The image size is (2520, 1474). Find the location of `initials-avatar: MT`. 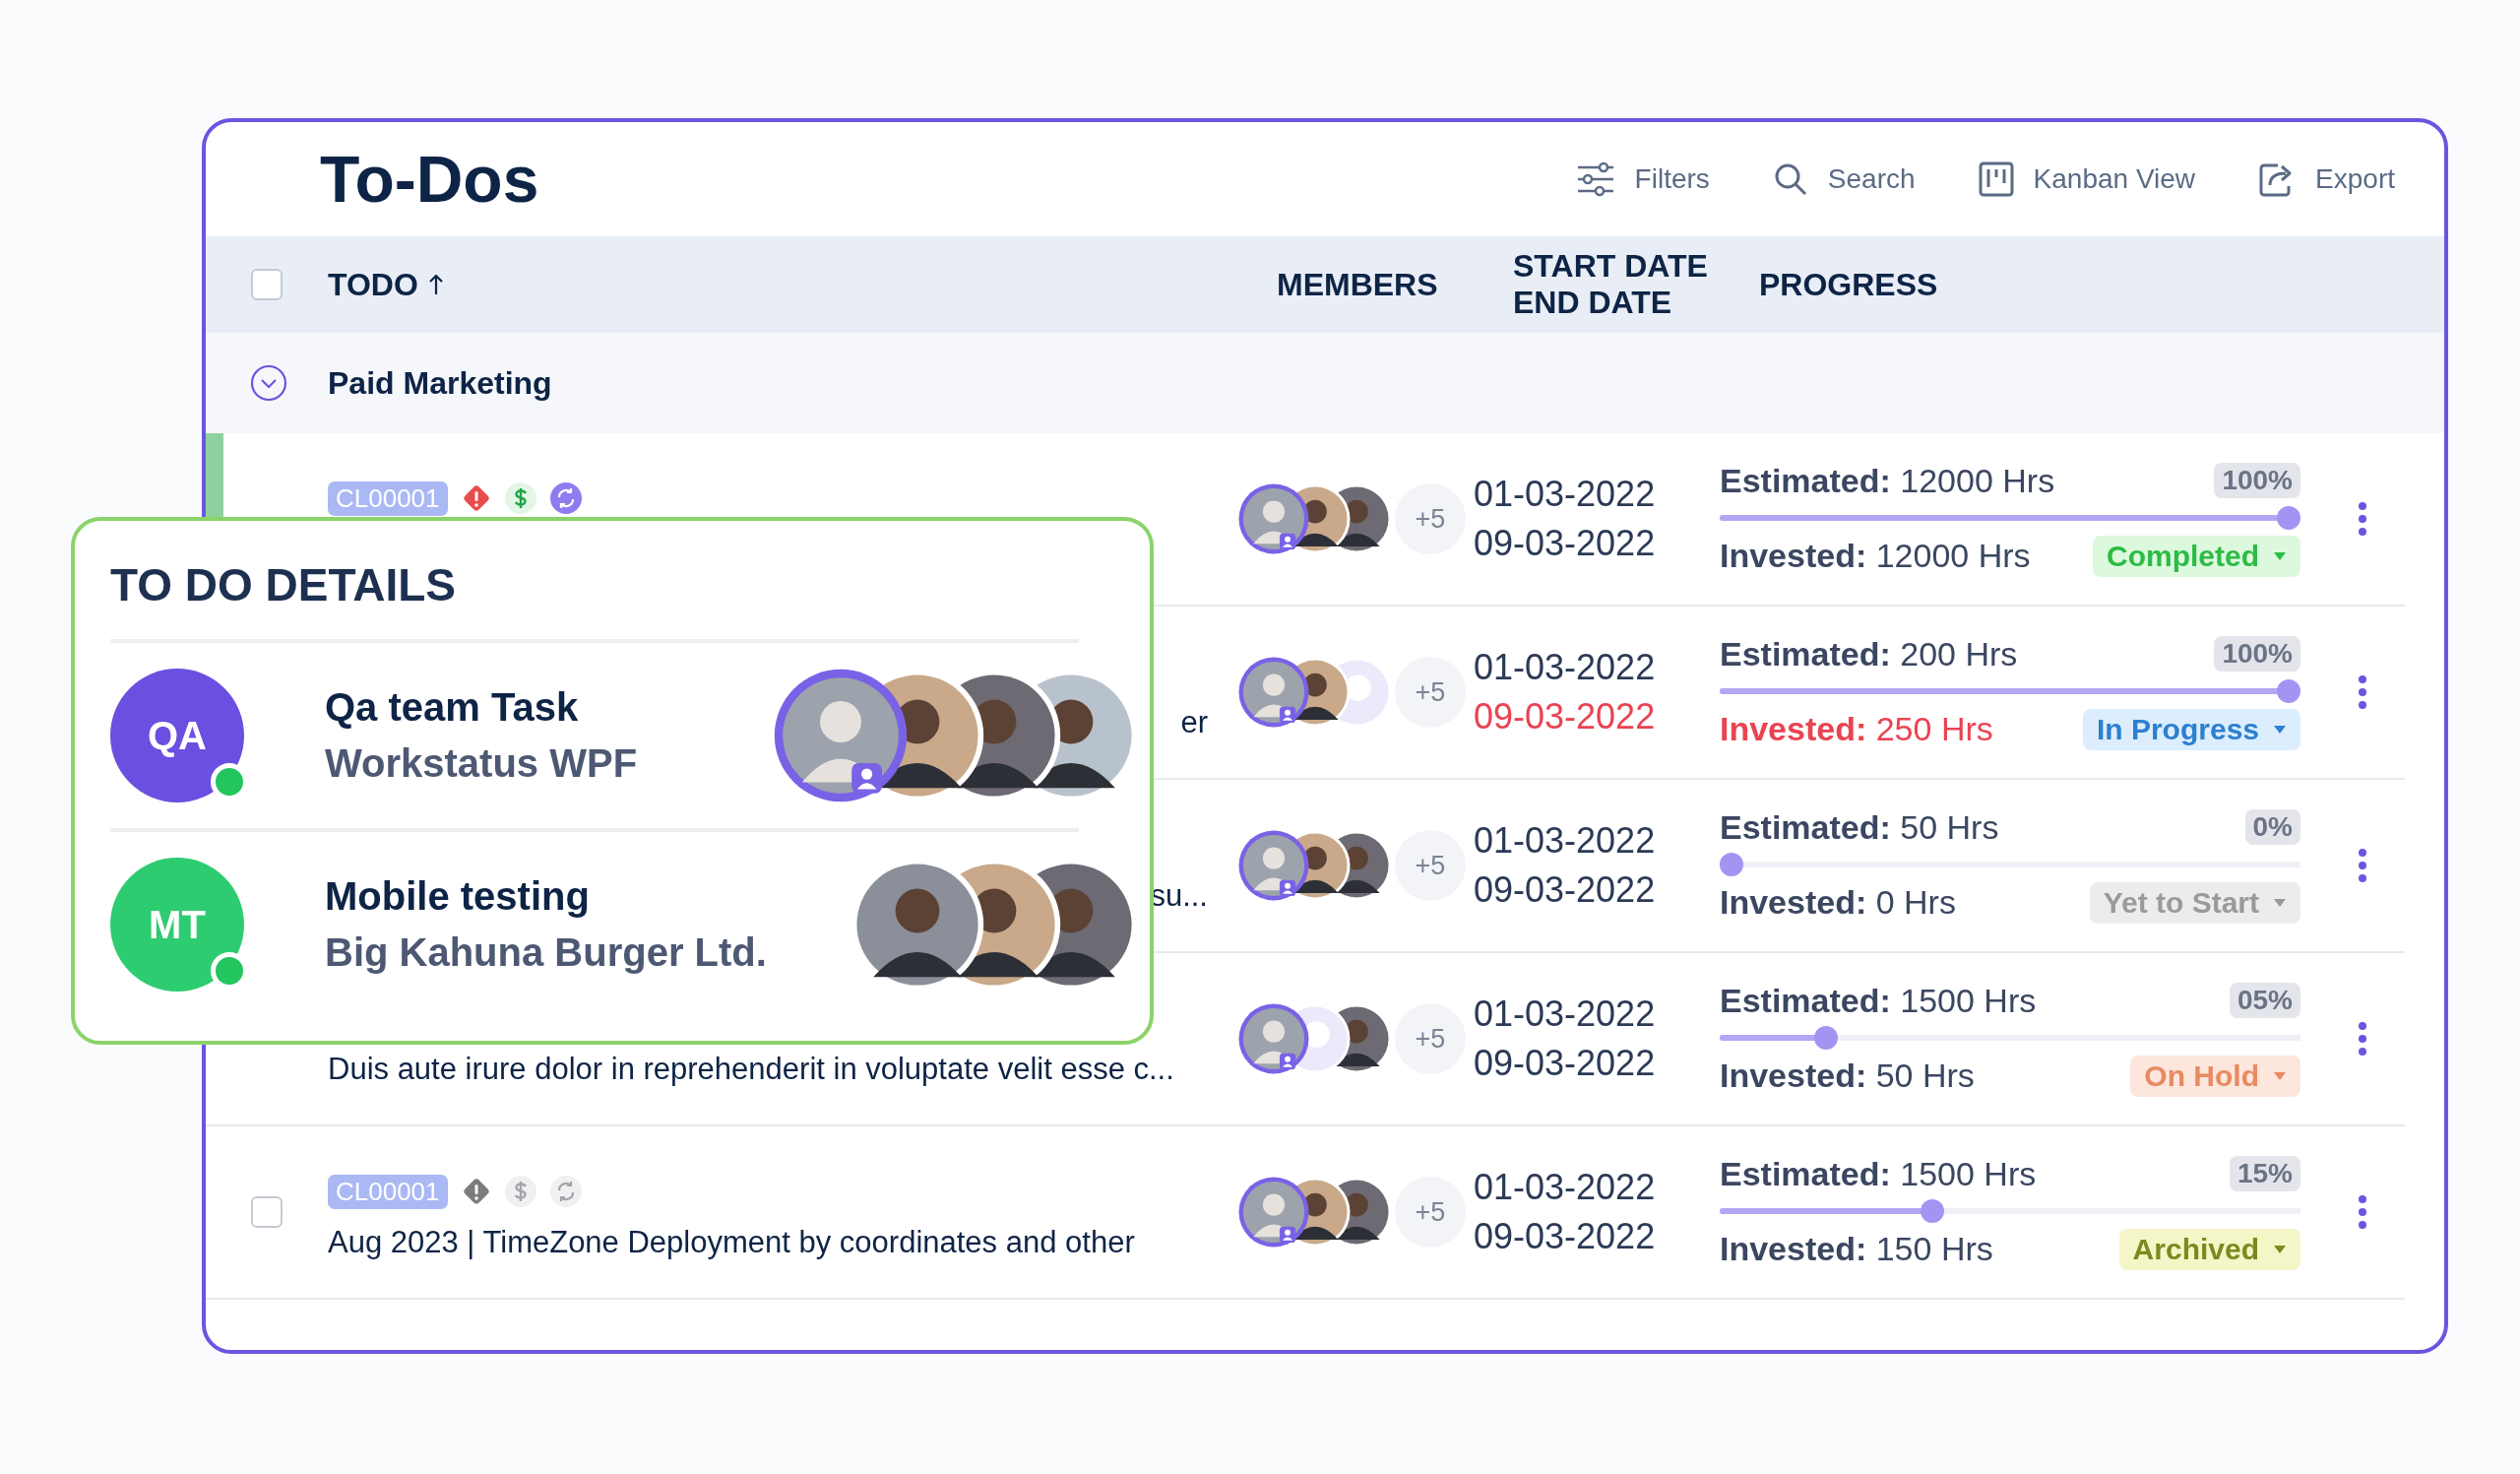

initials-avatar: MT is located at coordinates (177, 925).